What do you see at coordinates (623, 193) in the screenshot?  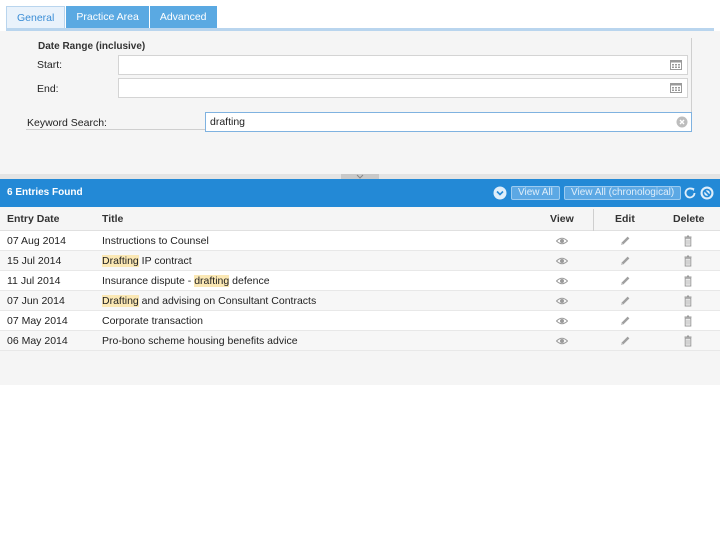 I see `view-all-chronological-button: View All (chronological)` at bounding box center [623, 193].